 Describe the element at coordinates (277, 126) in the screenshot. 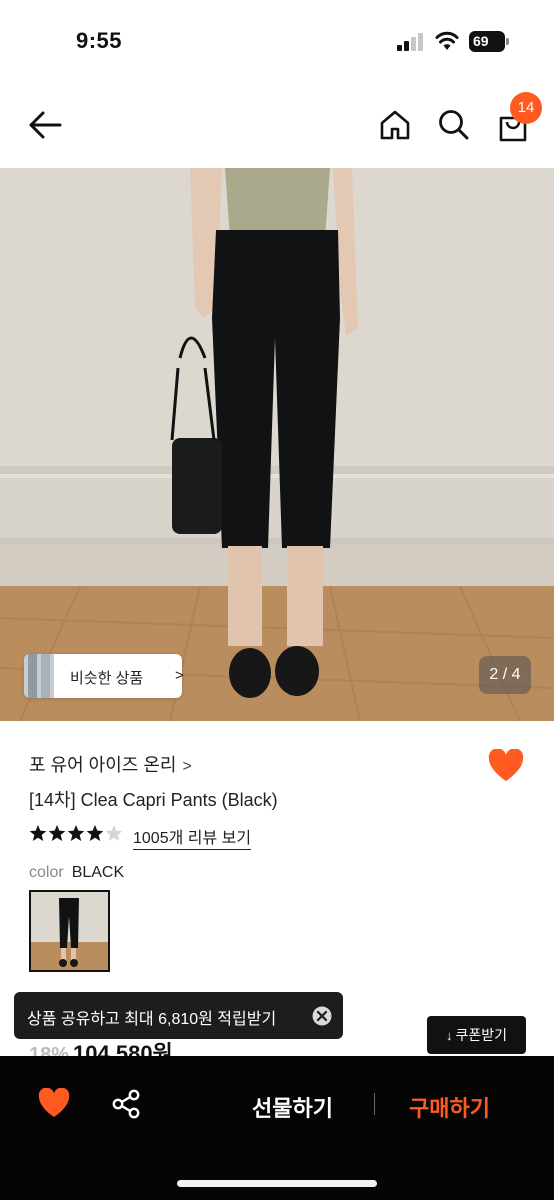

I see `nav-header: 14` at that location.